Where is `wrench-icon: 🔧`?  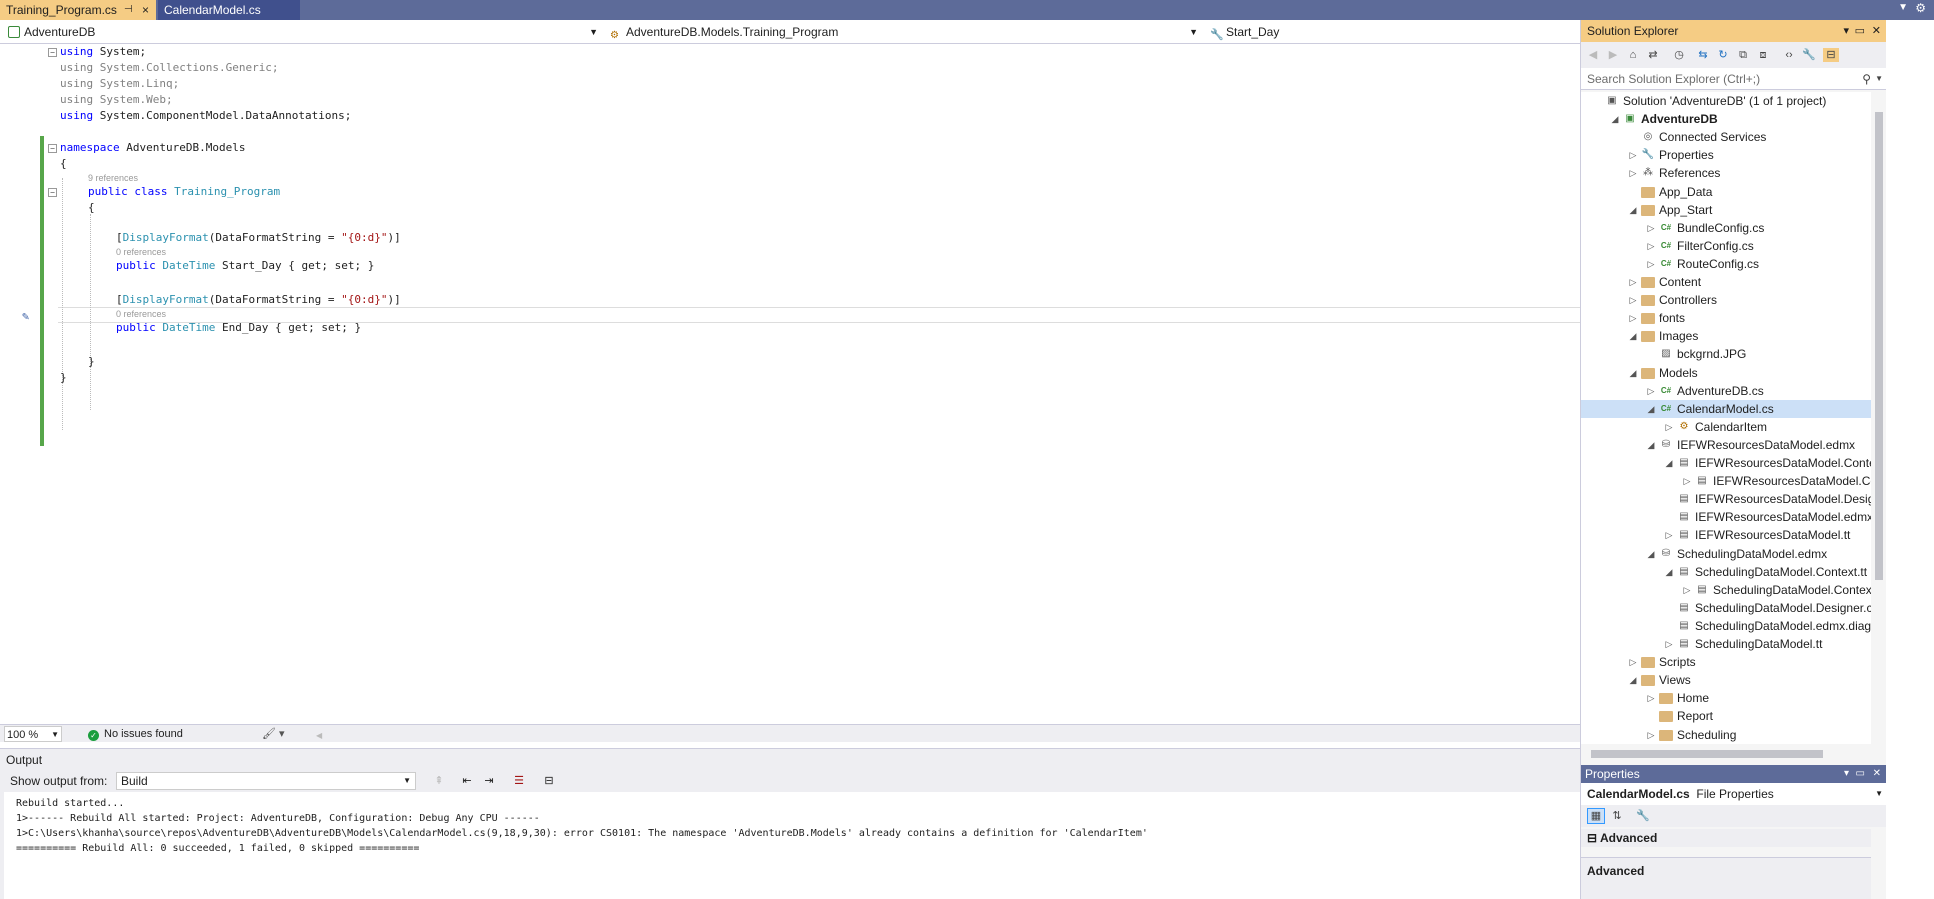 wrench-icon: 🔧 is located at coordinates (1809, 55).